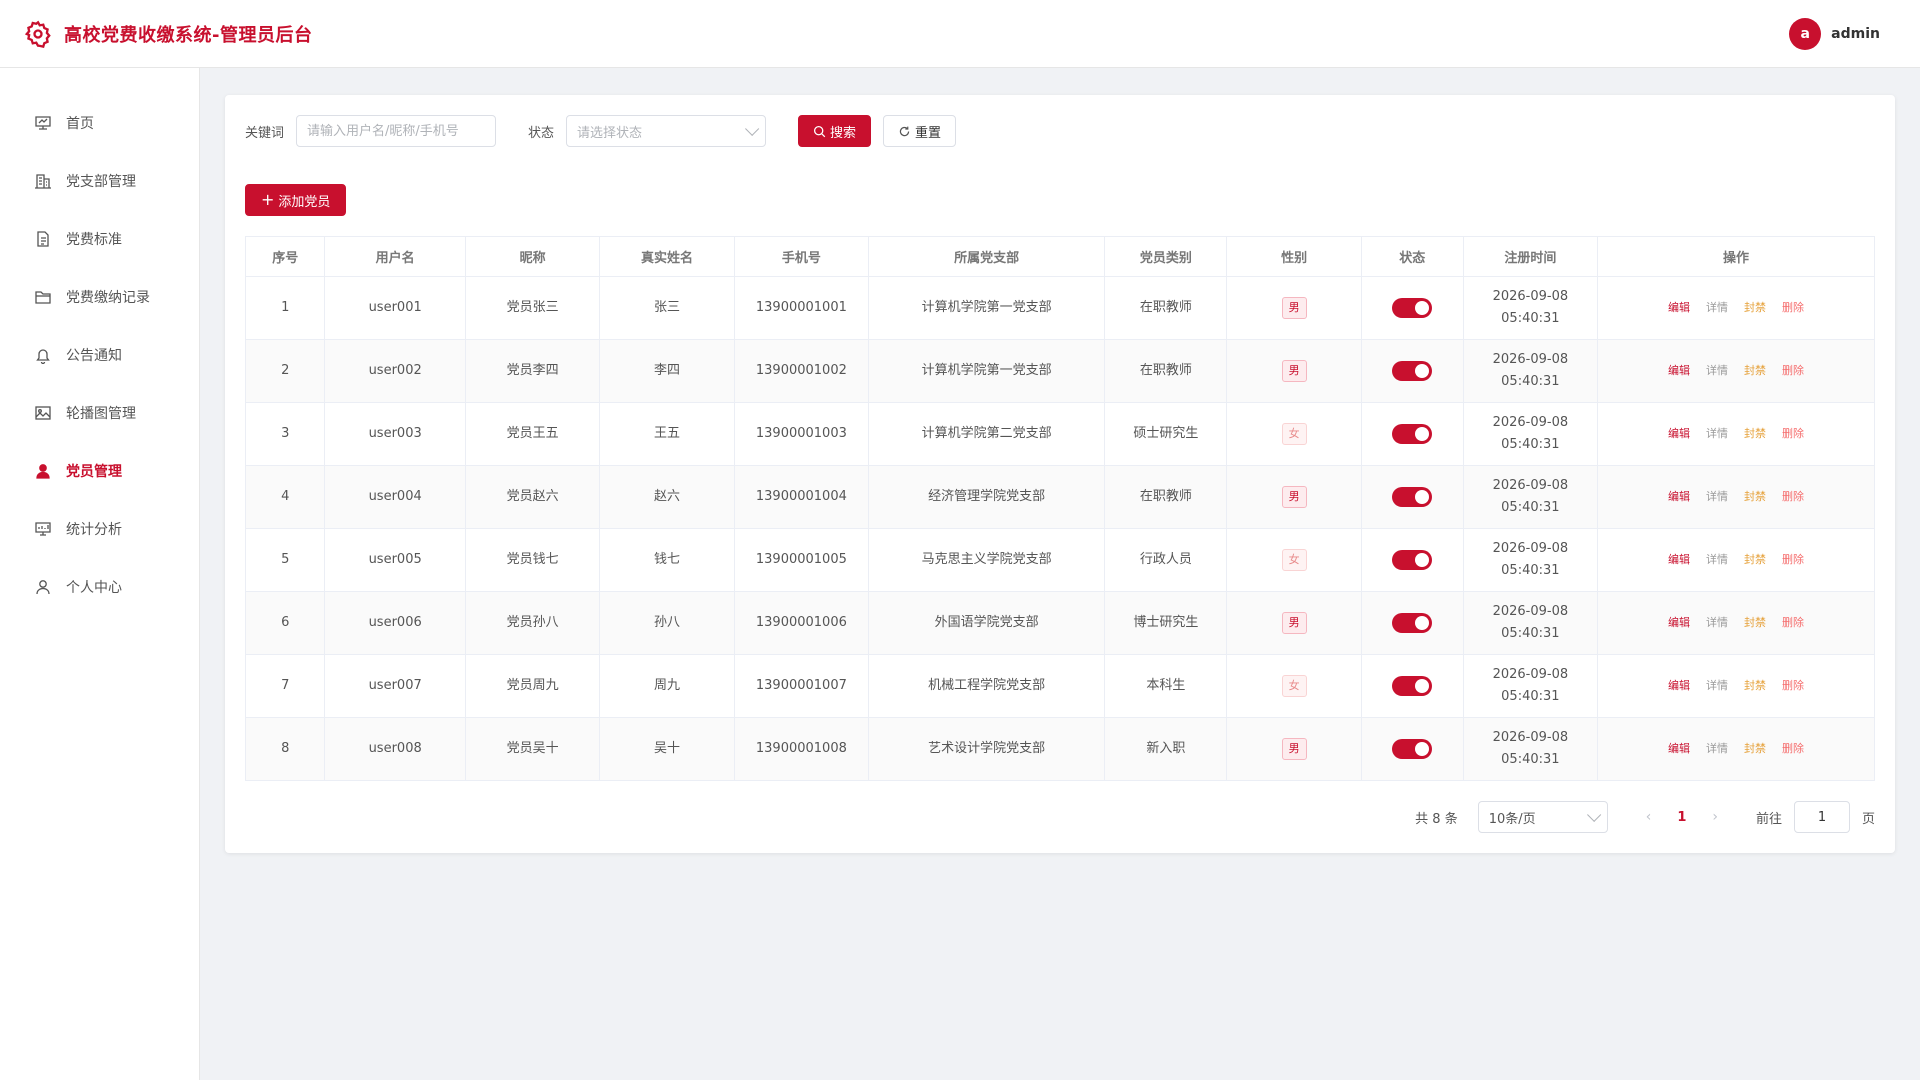 The height and width of the screenshot is (1080, 1920). Describe the element at coordinates (667, 308) in the screenshot. I see `realname-cell: 张三` at that location.